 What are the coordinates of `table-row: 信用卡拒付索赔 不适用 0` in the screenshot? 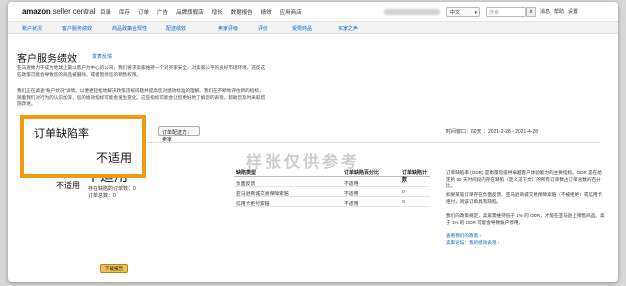 It's located at (332, 202).